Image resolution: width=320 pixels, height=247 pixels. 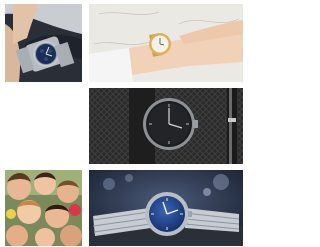 I want to click on grid-tile-group-photo, so click(x=43, y=208).